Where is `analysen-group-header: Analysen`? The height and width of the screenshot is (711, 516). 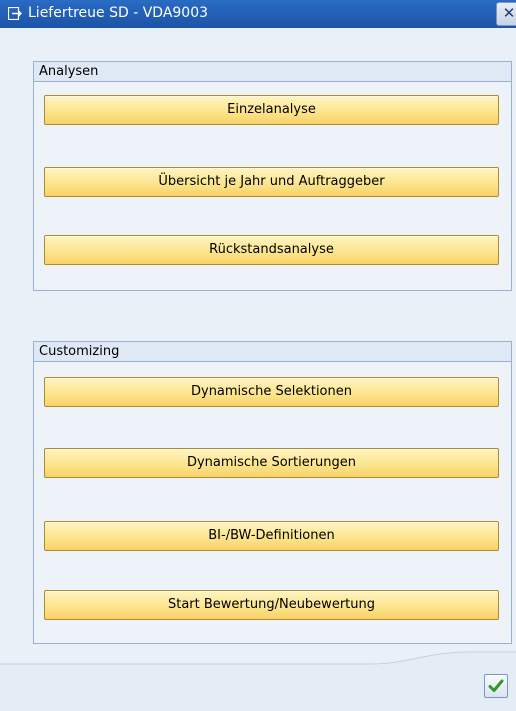
analysen-group-header: Analysen is located at coordinates (272, 72).